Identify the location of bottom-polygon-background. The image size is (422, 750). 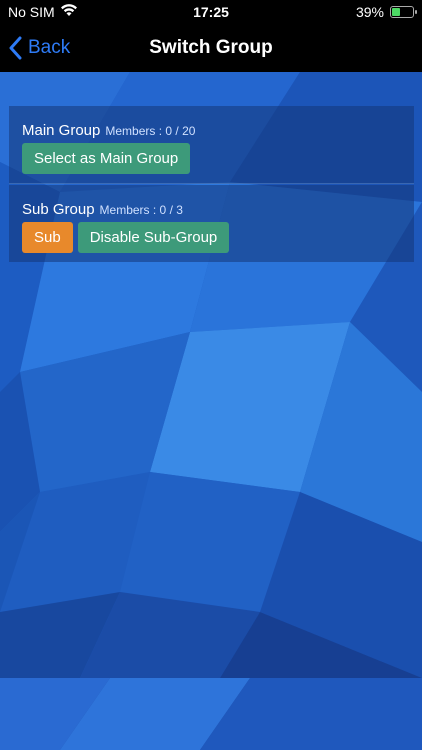
(211, 714).